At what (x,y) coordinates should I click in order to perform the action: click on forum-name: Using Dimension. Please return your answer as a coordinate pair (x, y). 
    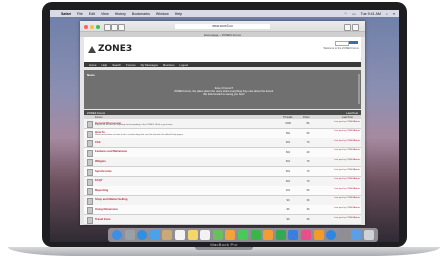
    Looking at the image, I should click on (106, 209).